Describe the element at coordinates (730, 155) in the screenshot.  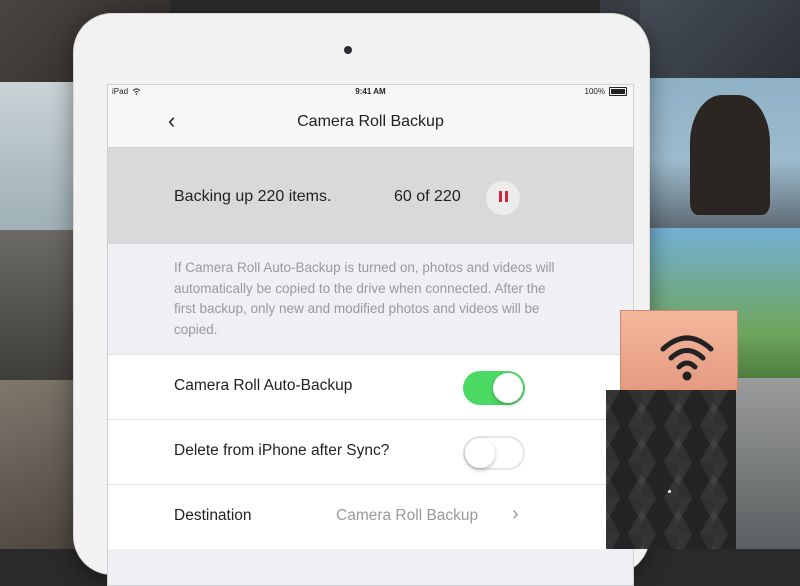
I see `background-photo-statue` at that location.